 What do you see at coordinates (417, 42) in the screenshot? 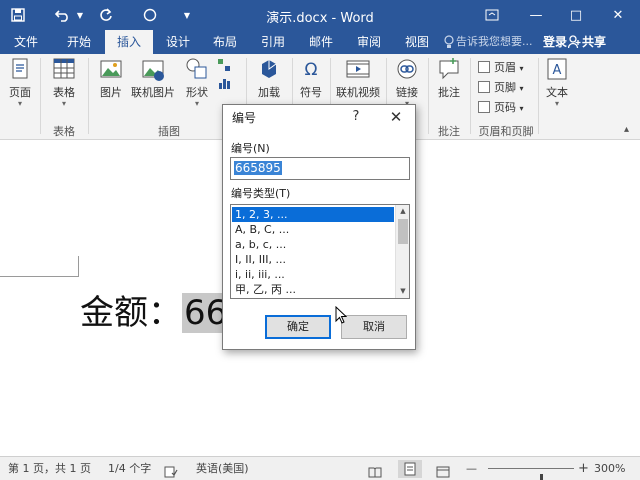
I see `tab-view: 视图` at bounding box center [417, 42].